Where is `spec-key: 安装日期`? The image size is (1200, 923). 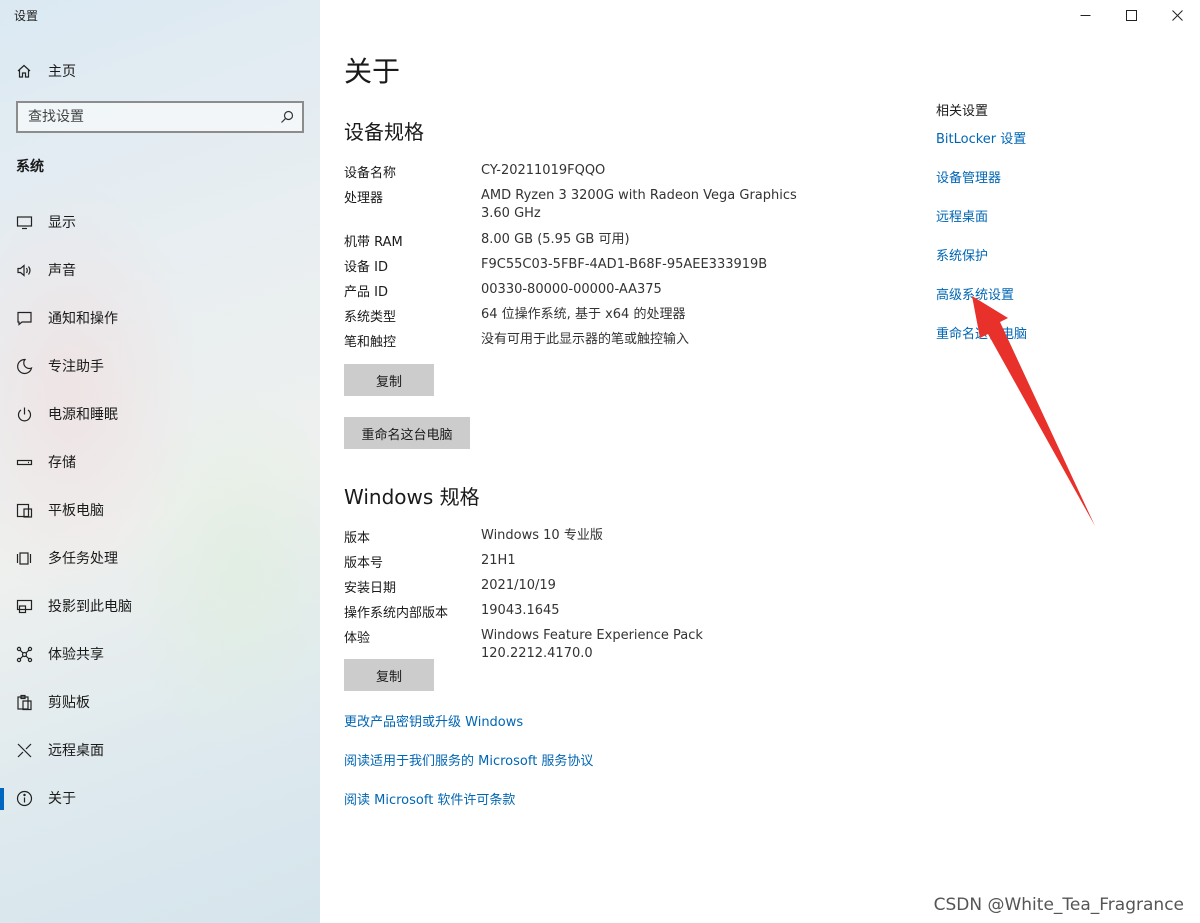
spec-key: 安装日期 is located at coordinates (370, 588).